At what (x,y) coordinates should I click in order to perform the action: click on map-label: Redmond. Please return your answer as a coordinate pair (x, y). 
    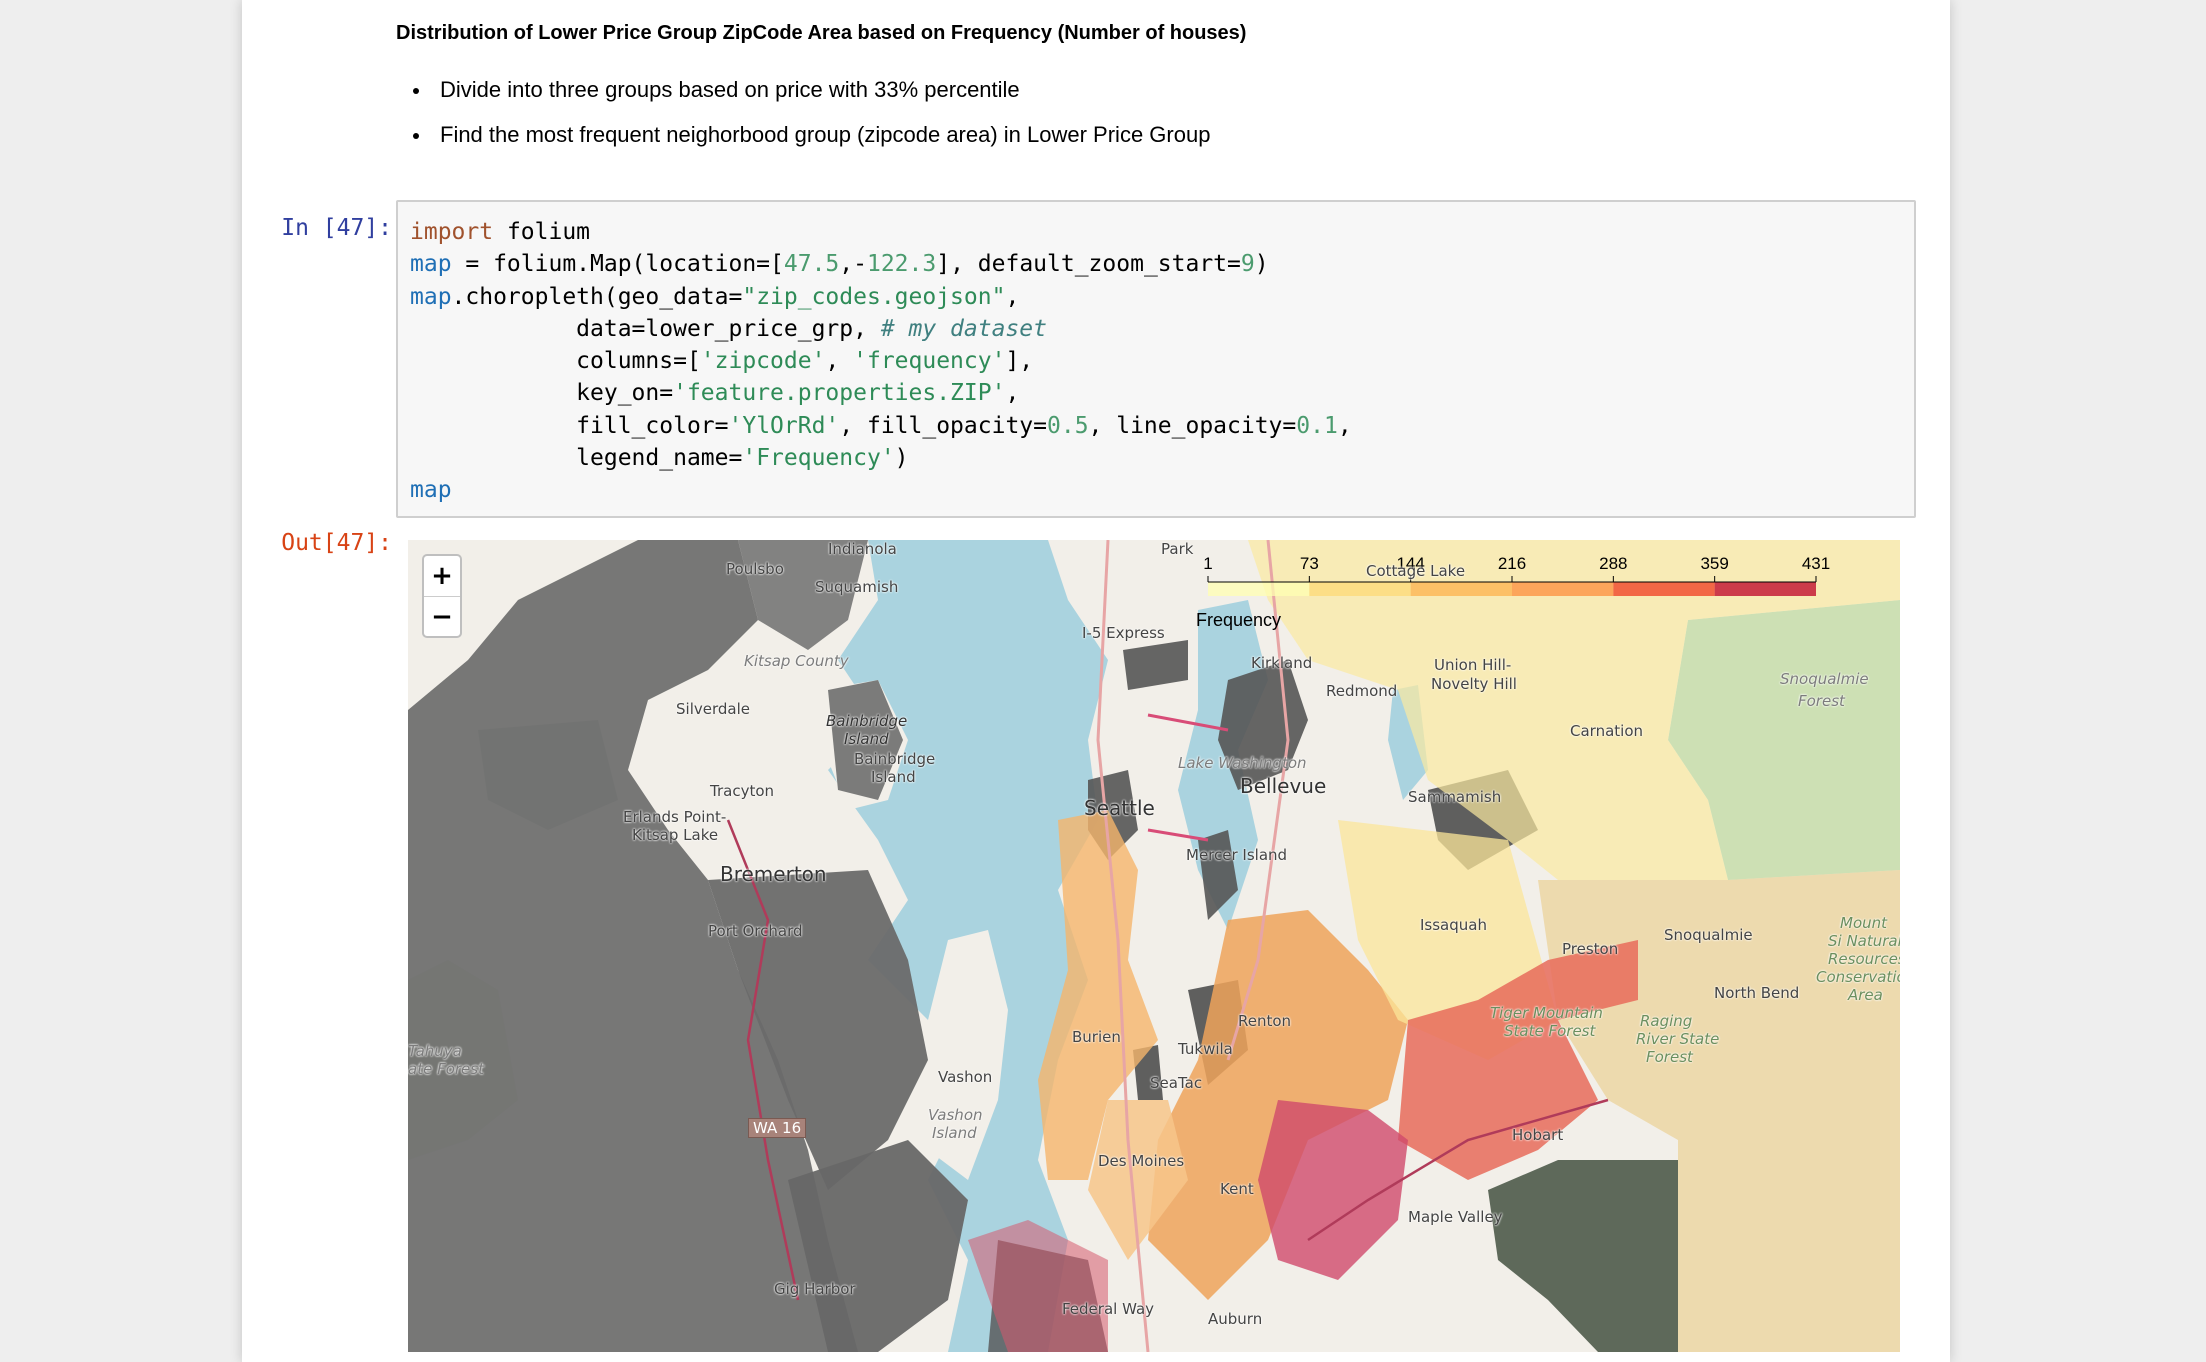
    Looking at the image, I should click on (1362, 691).